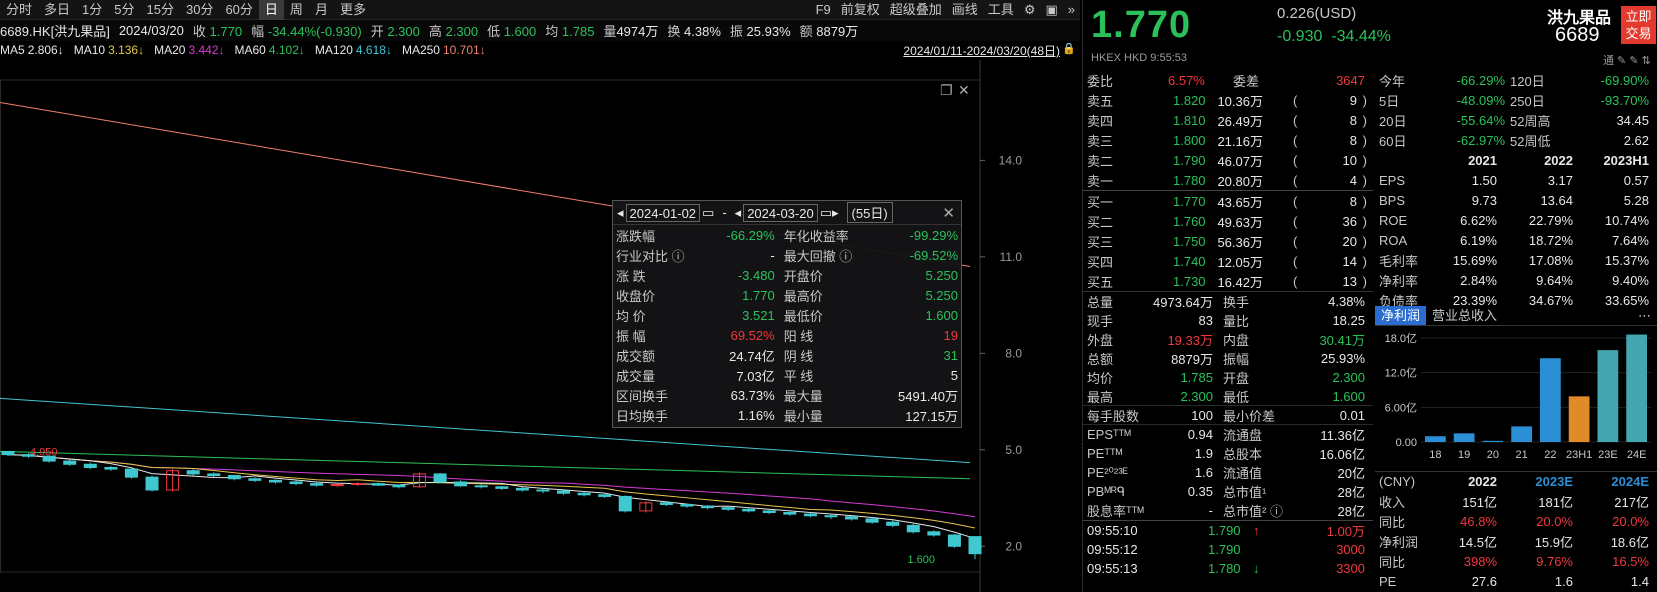 This screenshot has width=1657, height=592. I want to click on popup-label: 年化收益率, so click(816, 236).